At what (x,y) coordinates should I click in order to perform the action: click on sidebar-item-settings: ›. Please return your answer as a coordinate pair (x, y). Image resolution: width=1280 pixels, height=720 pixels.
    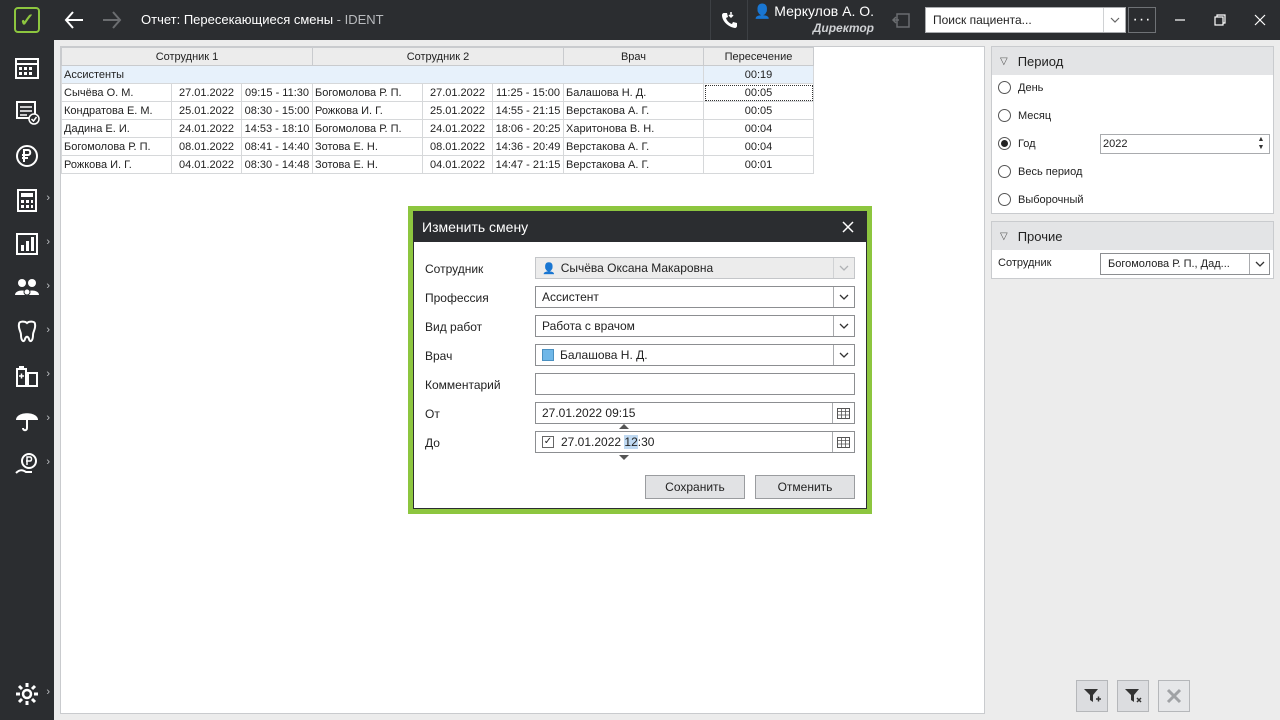
    Looking at the image, I should click on (27, 694).